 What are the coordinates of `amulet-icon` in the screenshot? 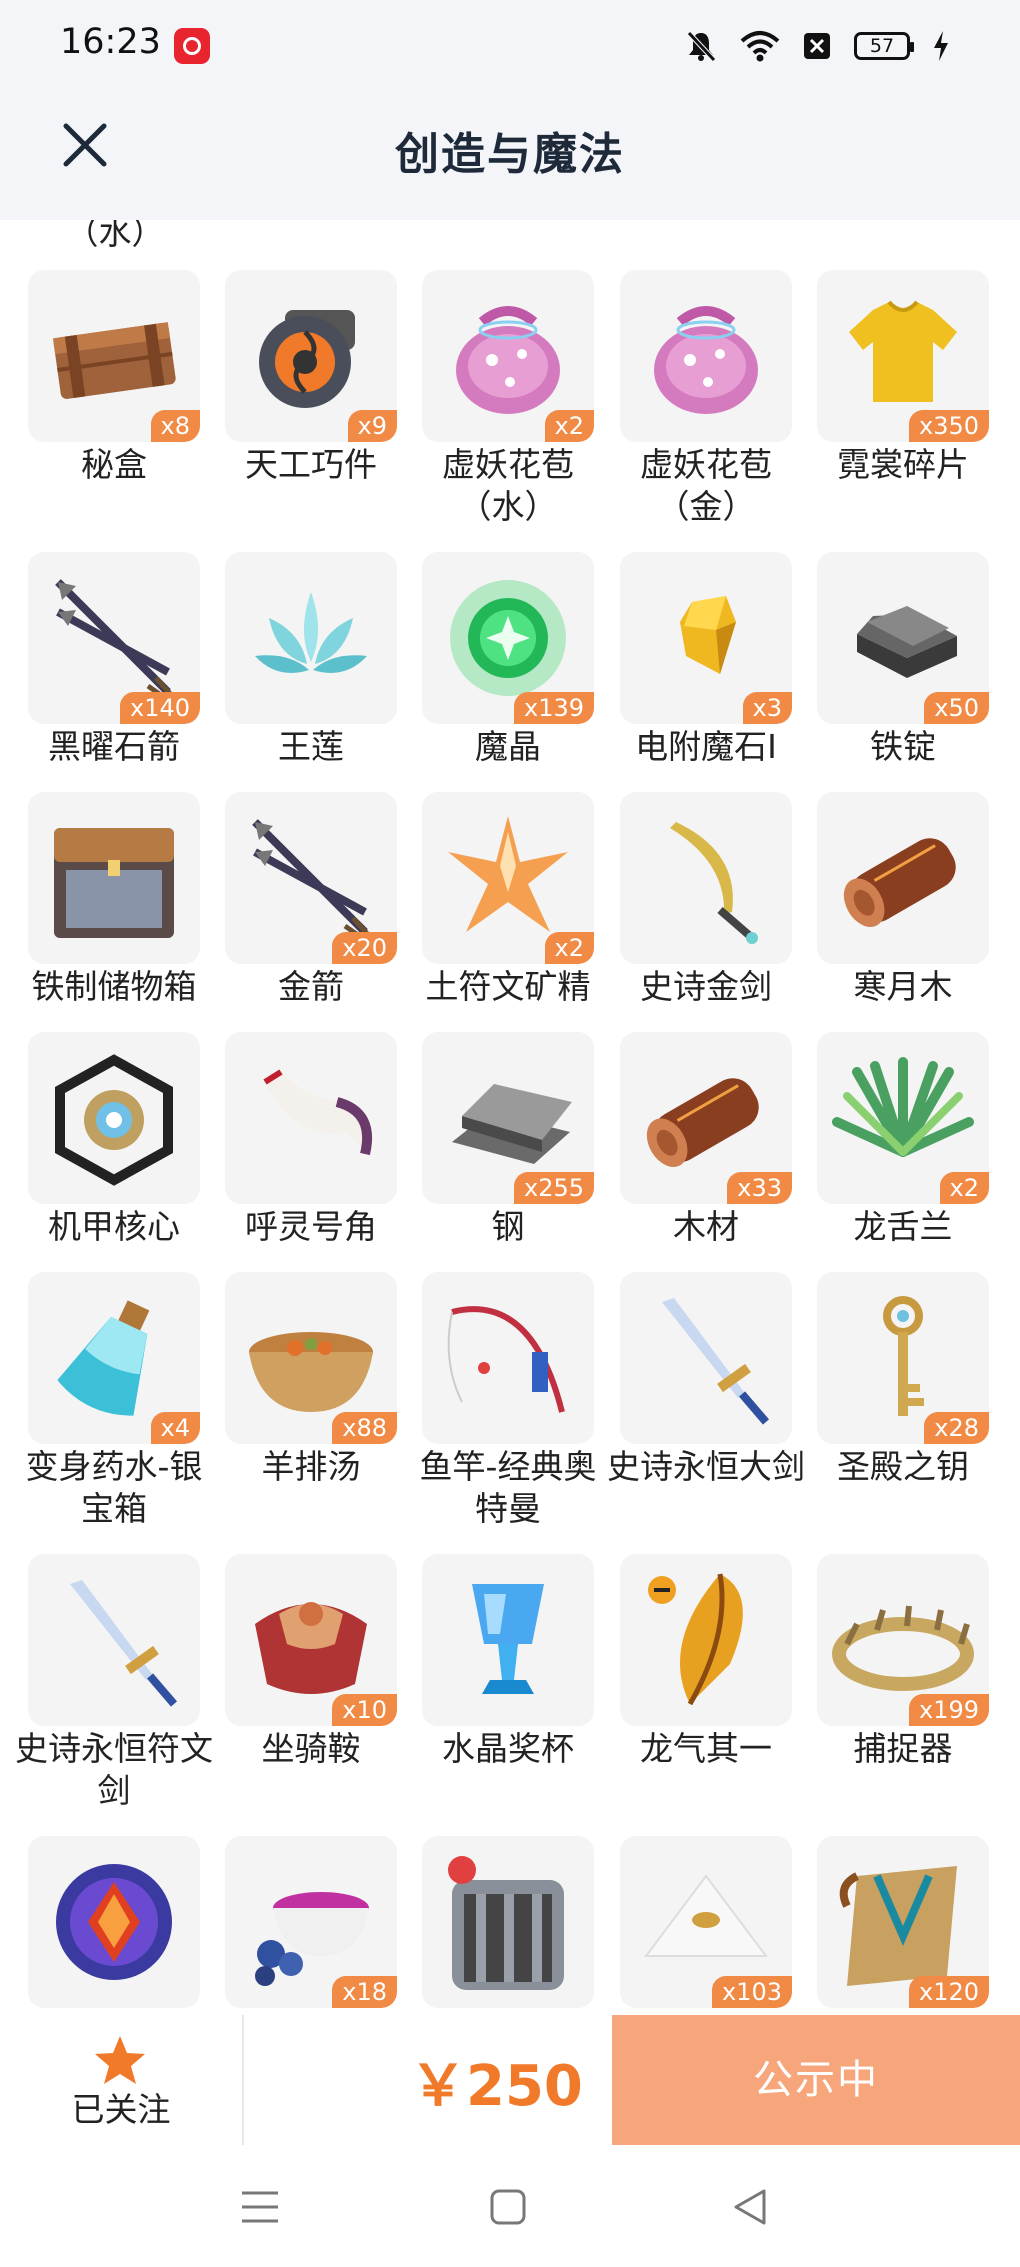 It's located at (114, 1922).